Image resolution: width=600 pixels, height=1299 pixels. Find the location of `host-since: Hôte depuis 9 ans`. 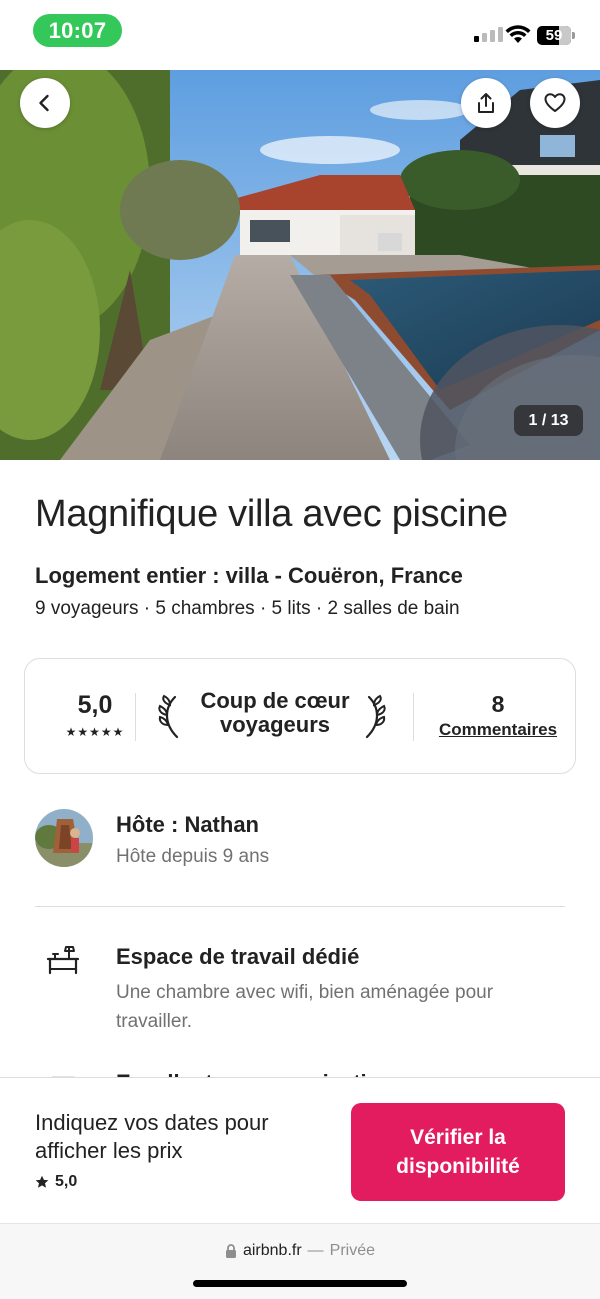

host-since: Hôte depuis 9 ans is located at coordinates (193, 856).